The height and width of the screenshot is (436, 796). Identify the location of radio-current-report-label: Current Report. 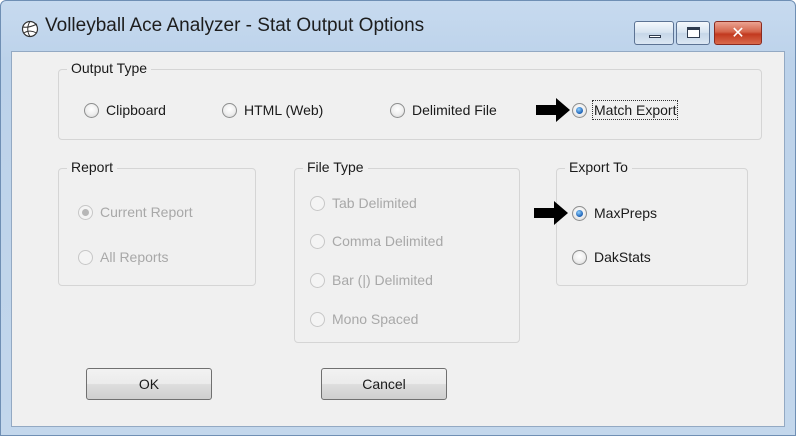
(146, 212).